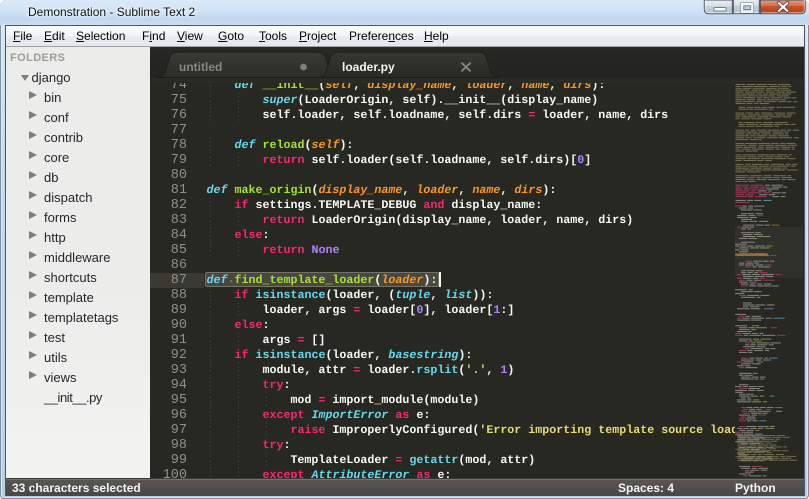 The width and height of the screenshot is (809, 499). Describe the element at coordinates (200, 67) in the screenshot. I see `svg-text: untitled` at that location.